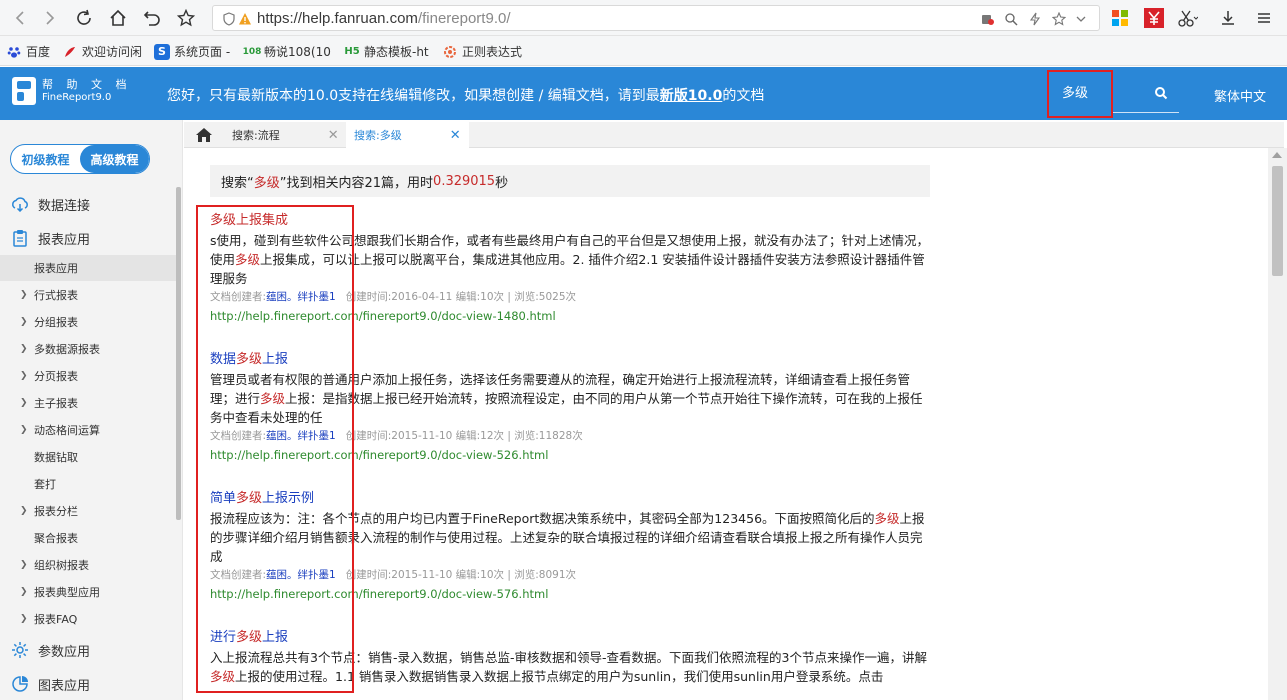  I want to click on site-logo: 帮 助 文 档 FineReport9.0, so click(72, 91).